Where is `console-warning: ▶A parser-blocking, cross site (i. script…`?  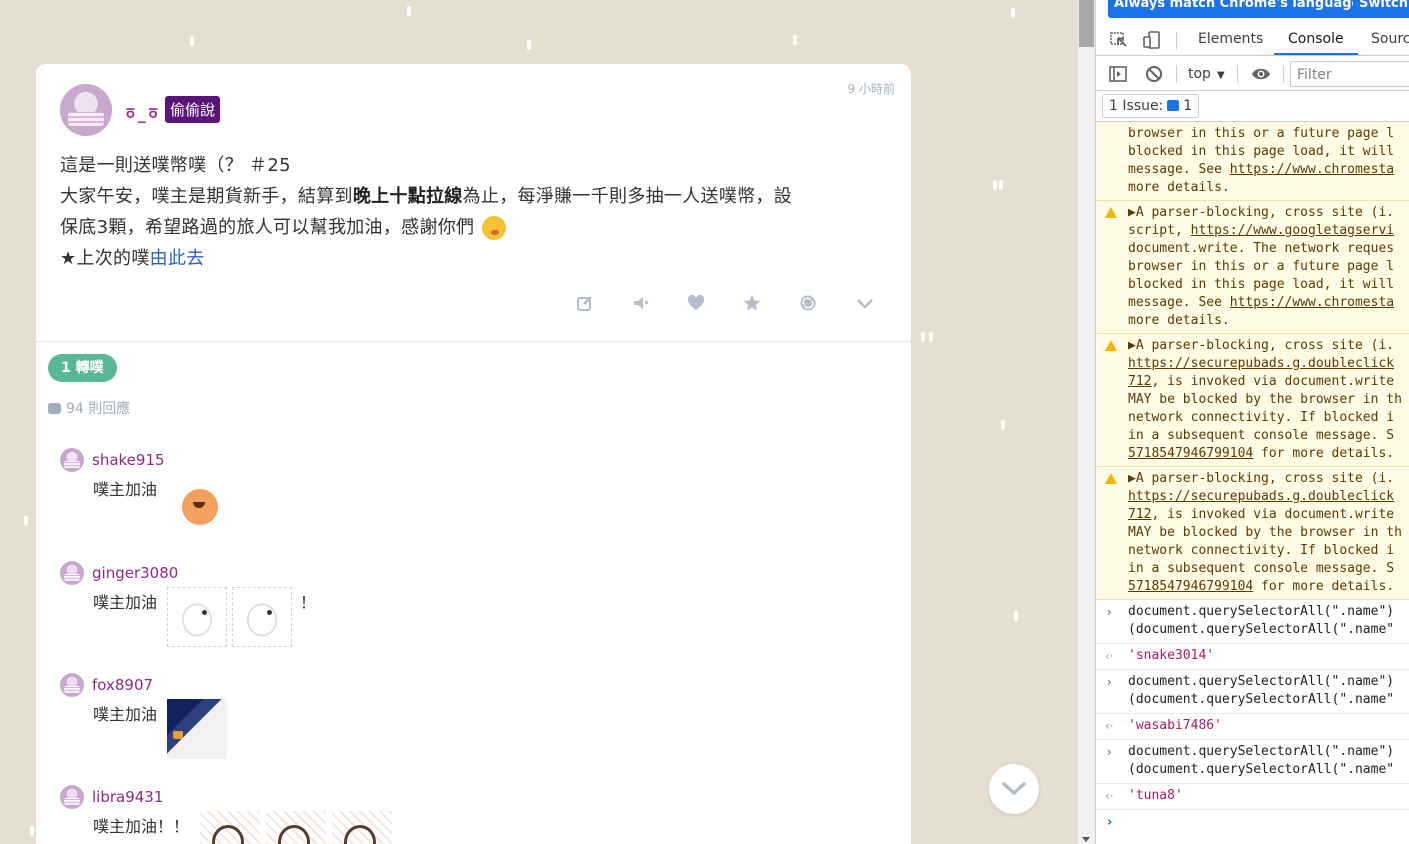 console-warning: ▶A parser-blocking, cross site (i. script… is located at coordinates (1252, 267).